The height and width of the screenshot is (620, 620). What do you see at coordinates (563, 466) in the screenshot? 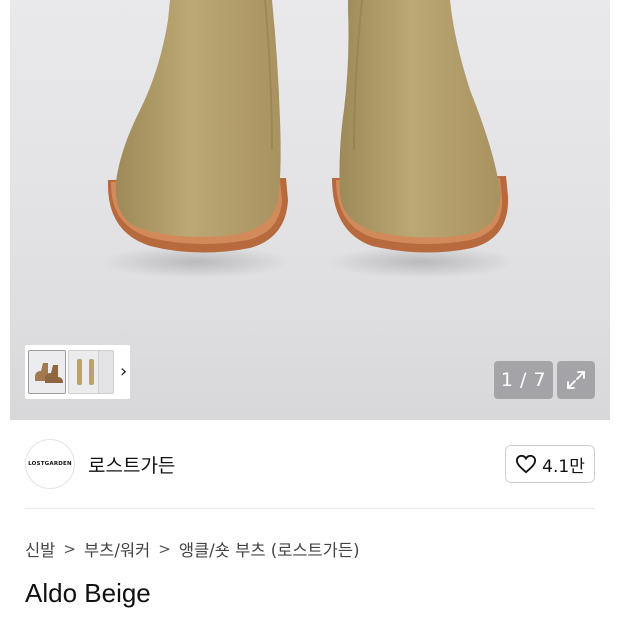
I see `like-count: 4.1만` at bounding box center [563, 466].